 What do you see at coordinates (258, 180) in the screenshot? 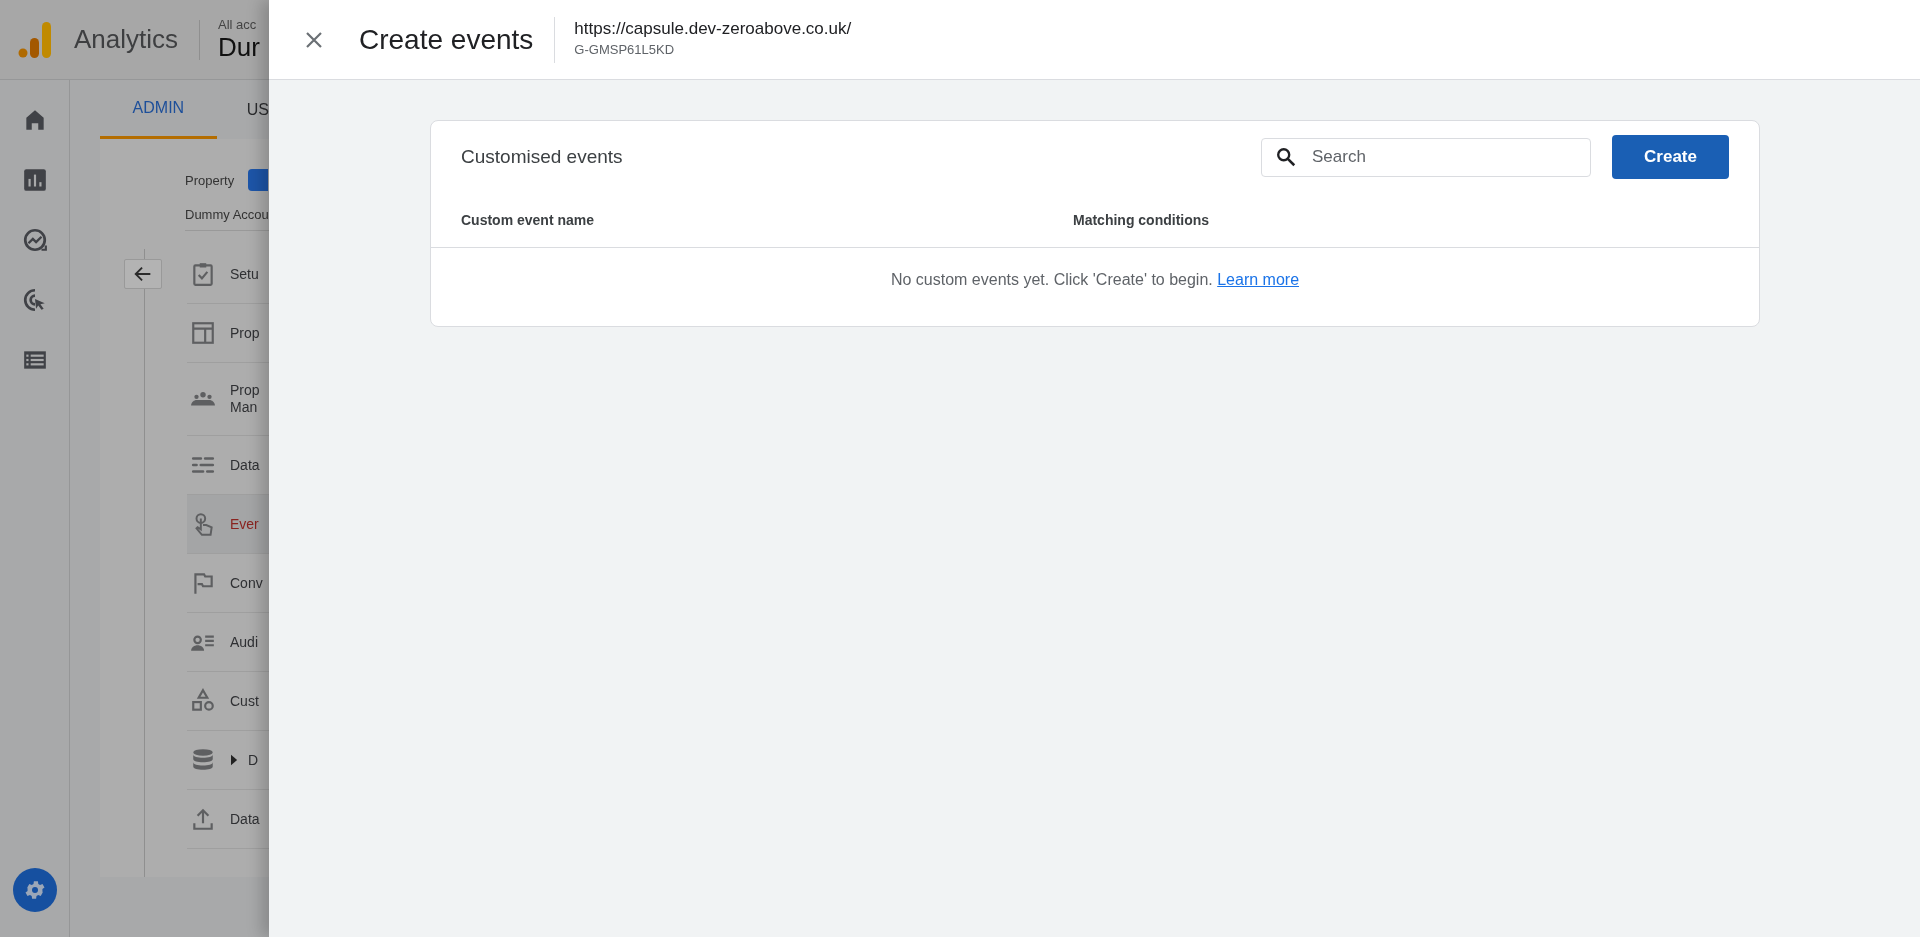
I see `property-selector-button` at bounding box center [258, 180].